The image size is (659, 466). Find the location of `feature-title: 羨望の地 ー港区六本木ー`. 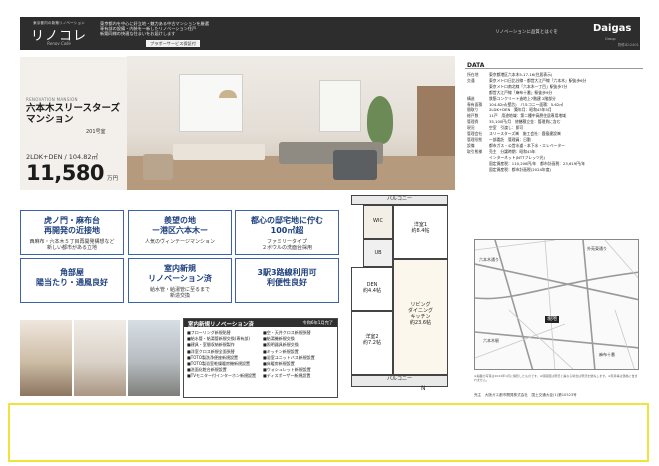

feature-title: 羨望の地 ー港区六本木ー is located at coordinates (180, 226).